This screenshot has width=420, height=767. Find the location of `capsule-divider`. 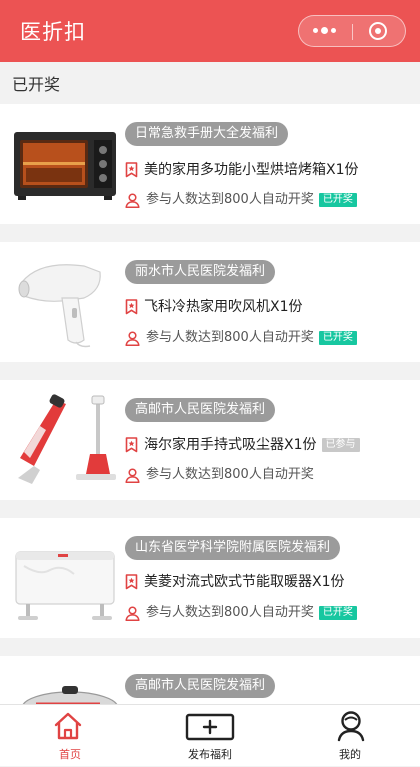

capsule-divider is located at coordinates (352, 32).